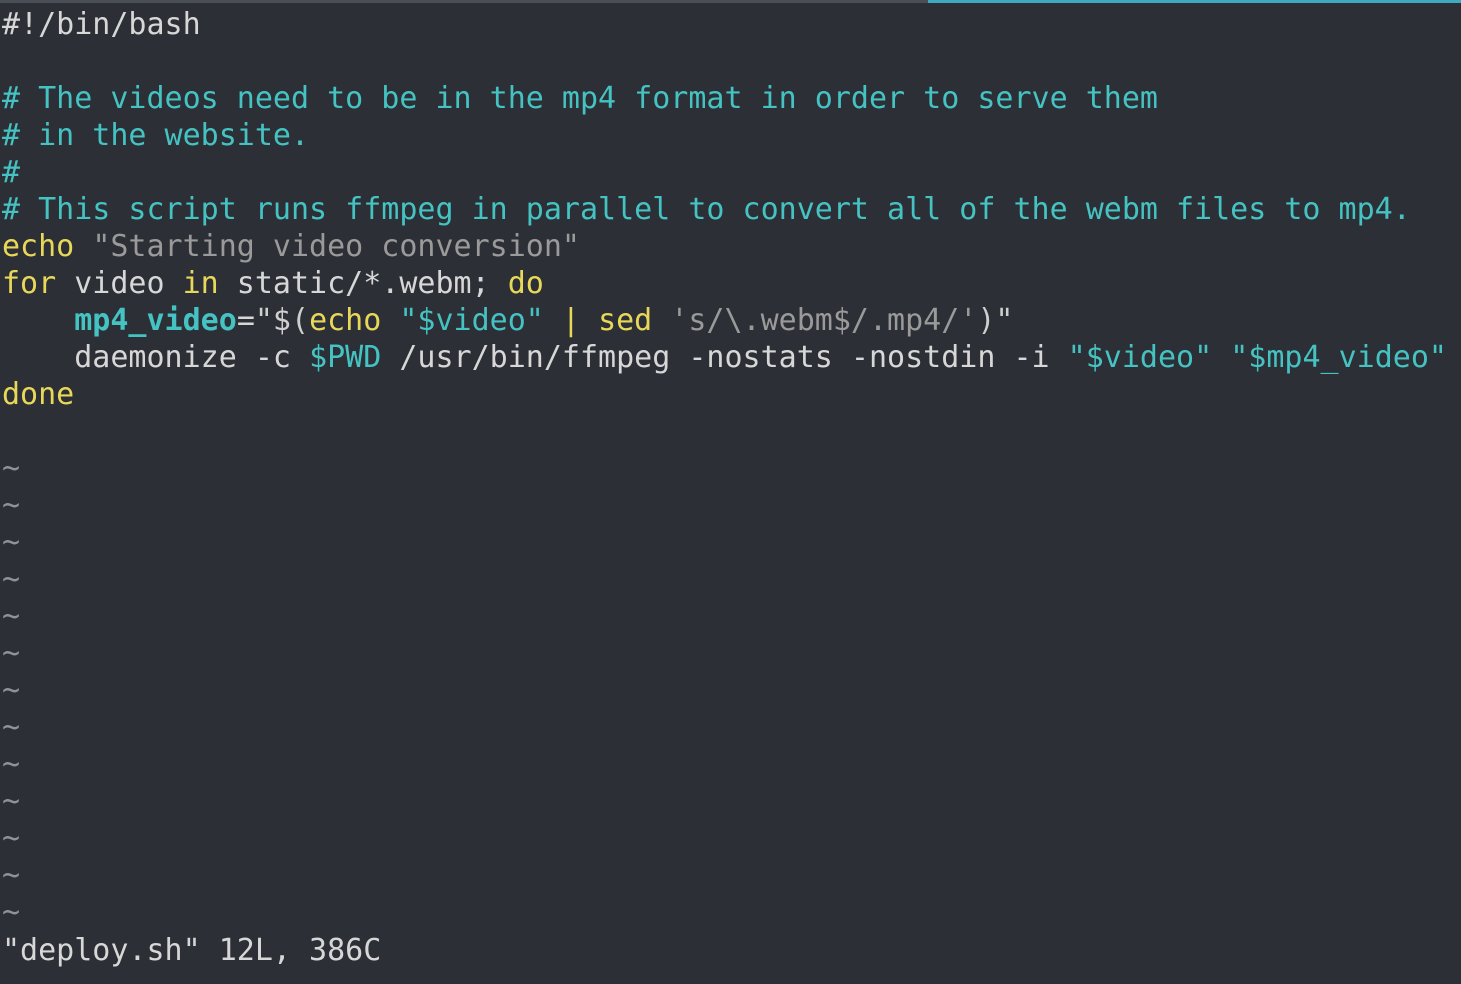  Describe the element at coordinates (192, 950) in the screenshot. I see `file-status-message: "deploy.sh" 12L, 386C` at that location.